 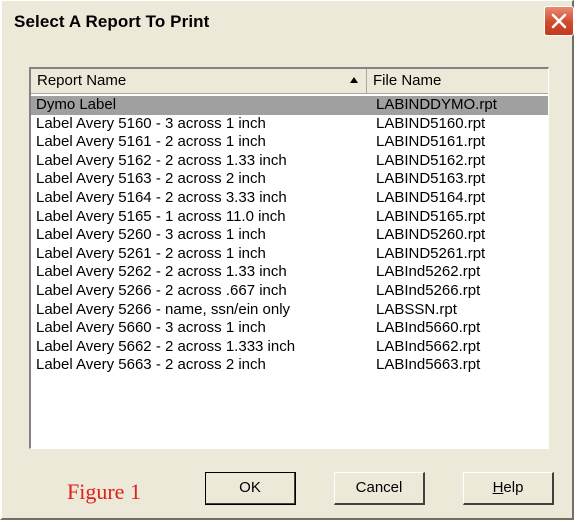 What do you see at coordinates (163, 309) in the screenshot?
I see `report-name-cell: Label Avery 5266 - name, ssn/ein only` at bounding box center [163, 309].